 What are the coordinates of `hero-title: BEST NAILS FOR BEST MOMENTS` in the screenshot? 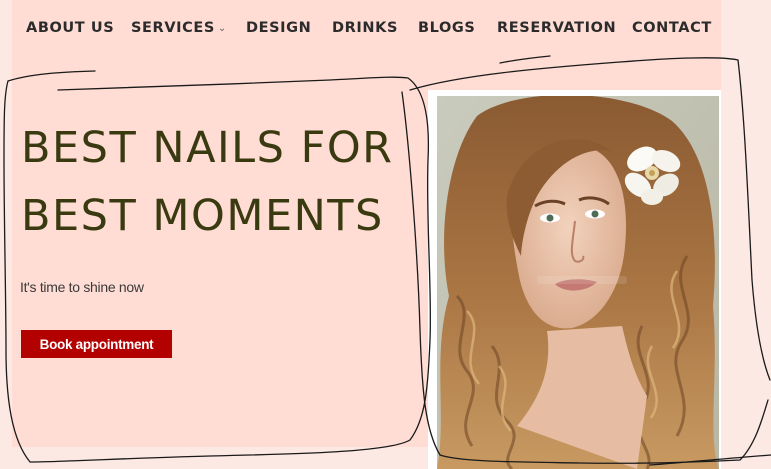 It's located at (207, 182).